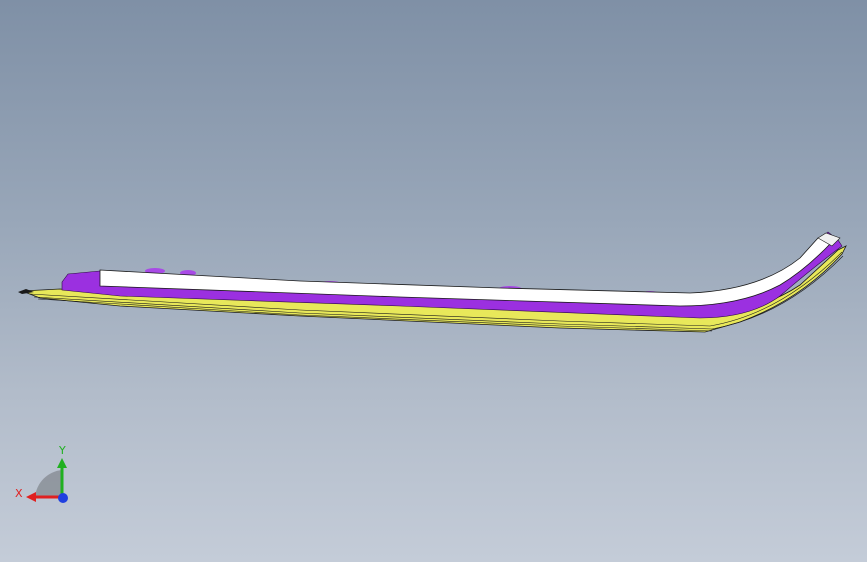 This screenshot has height=562, width=867. Describe the element at coordinates (62, 463) in the screenshot. I see `y-axis-arrowhead` at that location.